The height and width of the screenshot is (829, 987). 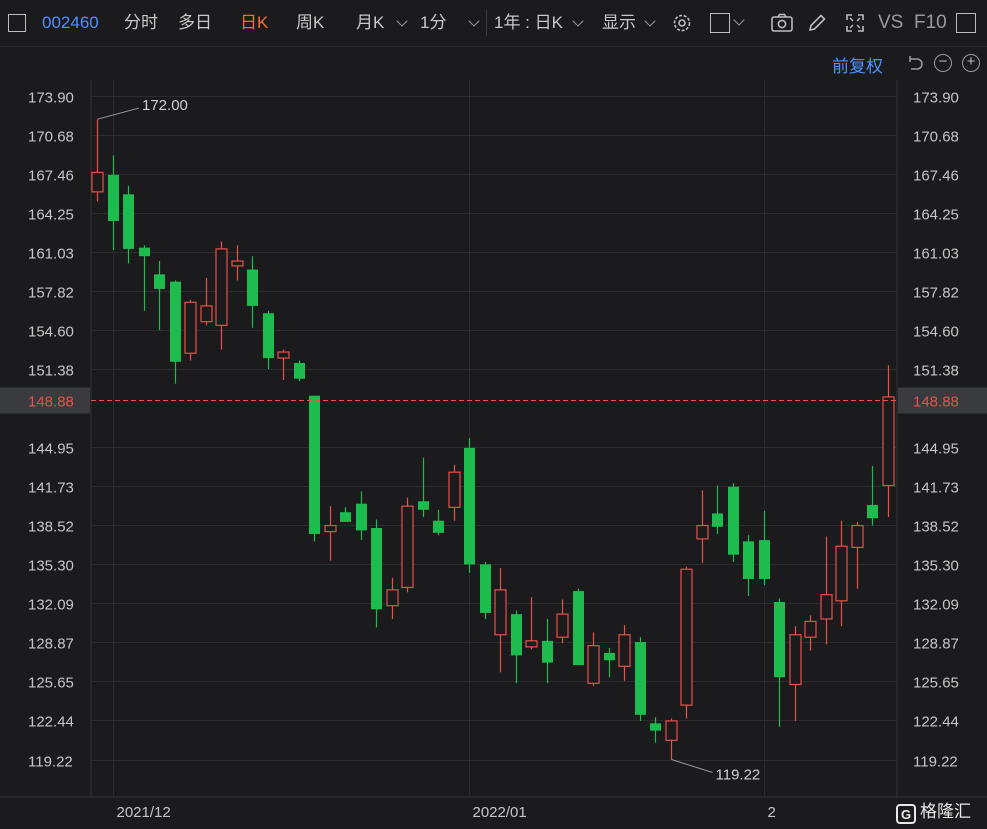 I want to click on y-tick-label-left: 138.52, so click(x=51, y=527).